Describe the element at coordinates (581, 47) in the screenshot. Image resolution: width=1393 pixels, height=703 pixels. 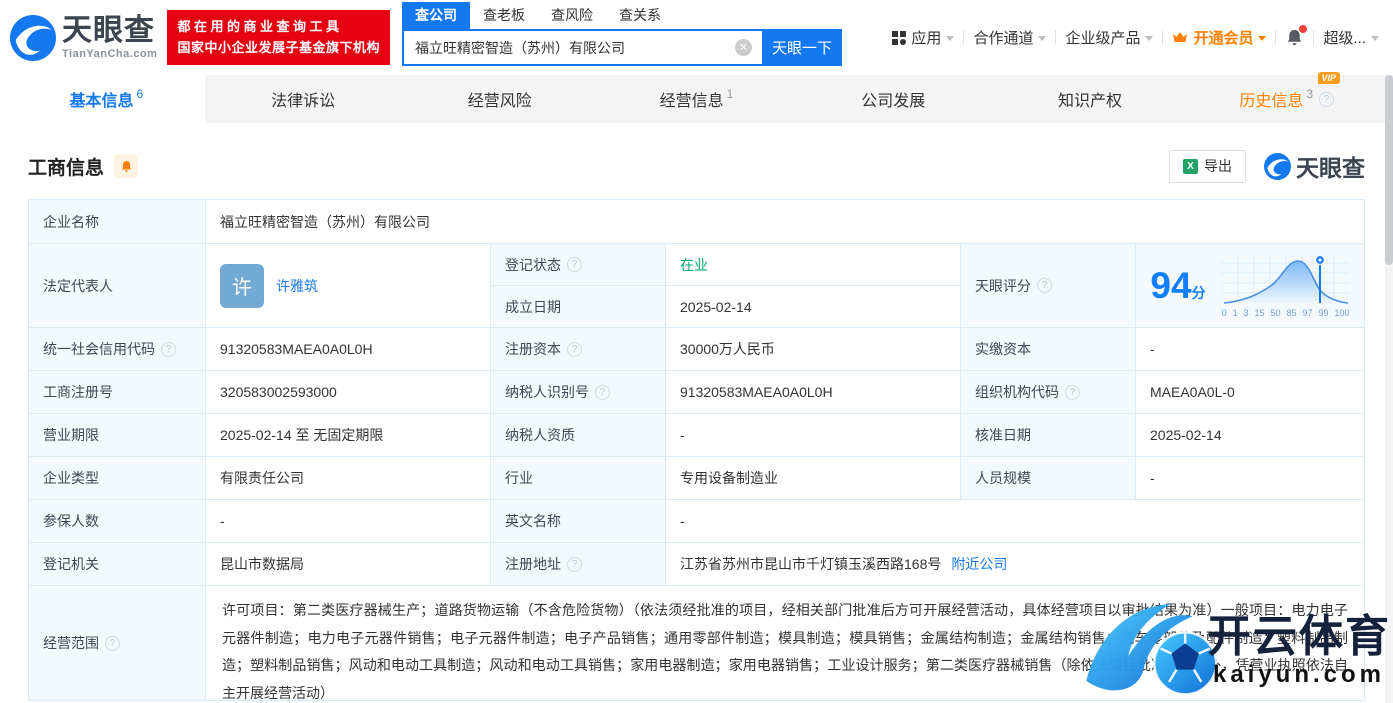
I see `search-input` at that location.